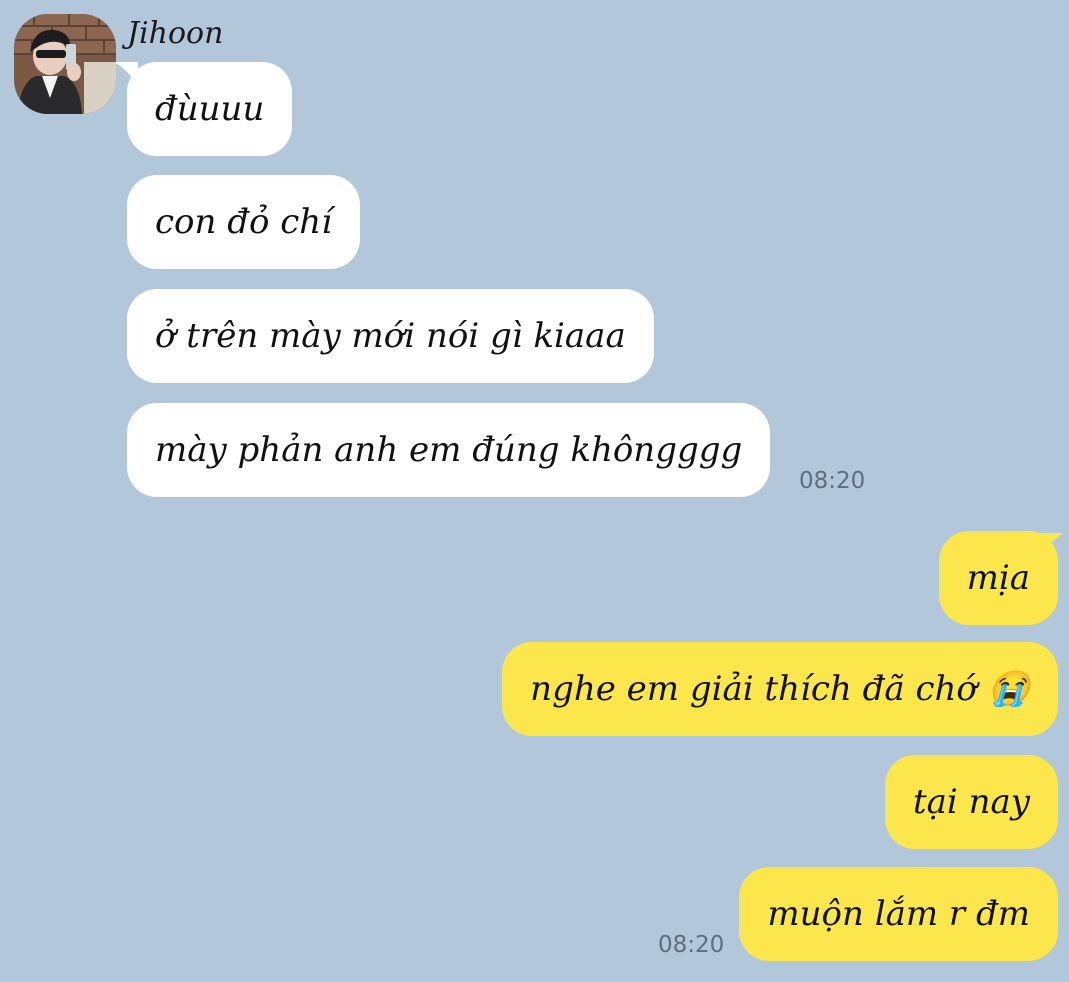 The image size is (1069, 982). What do you see at coordinates (175, 33) in the screenshot?
I see `sender-name: Jihoon` at bounding box center [175, 33].